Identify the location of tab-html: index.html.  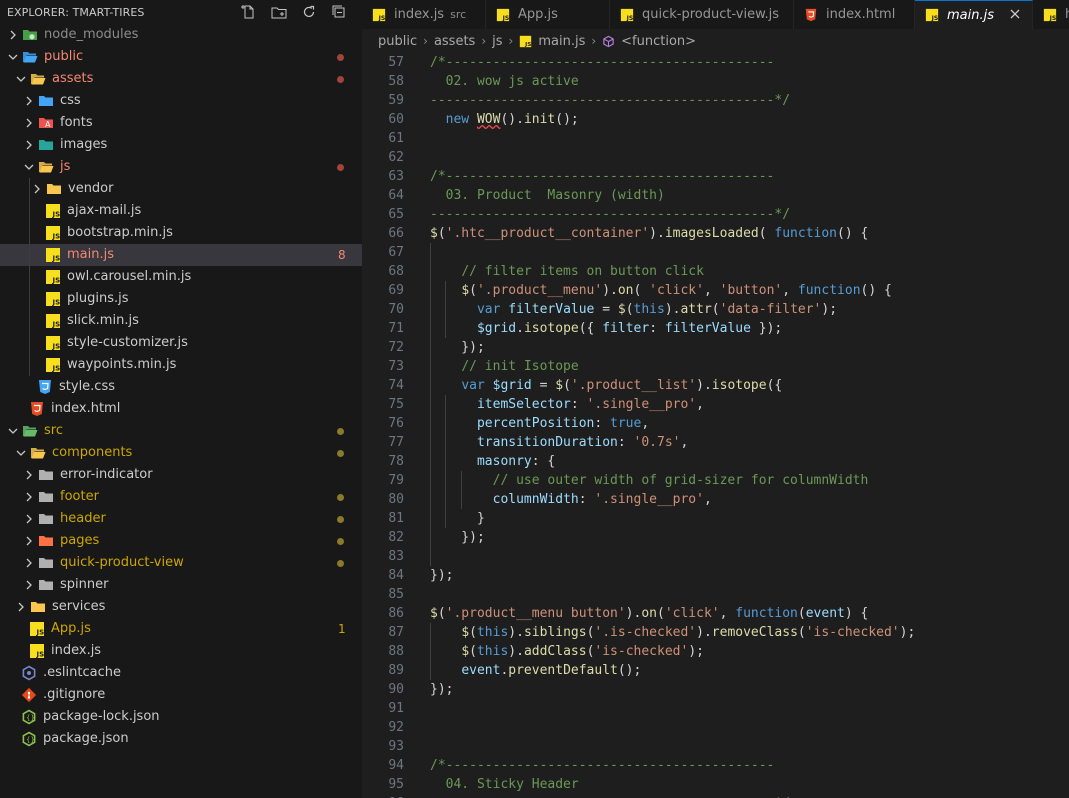
(854, 14).